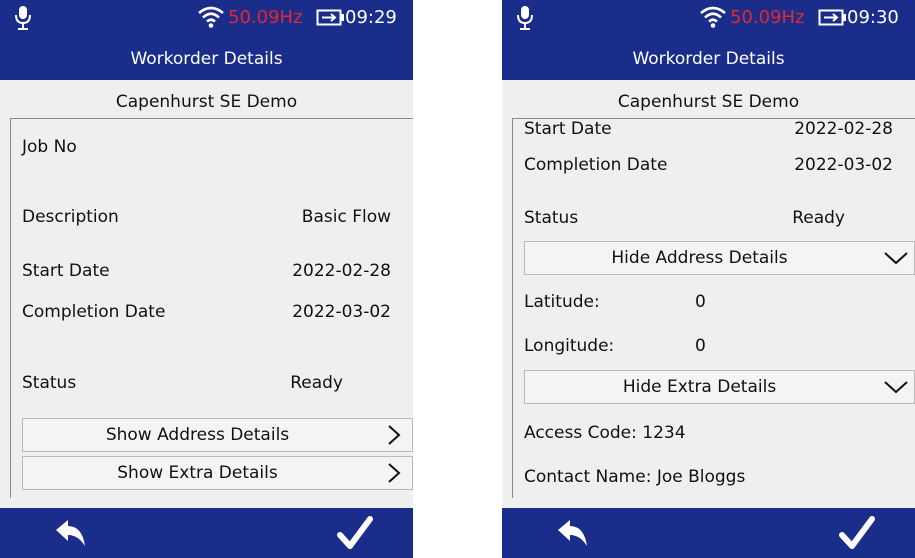 The image size is (915, 558). What do you see at coordinates (700, 346) in the screenshot?
I see `longitude-value: 0` at bounding box center [700, 346].